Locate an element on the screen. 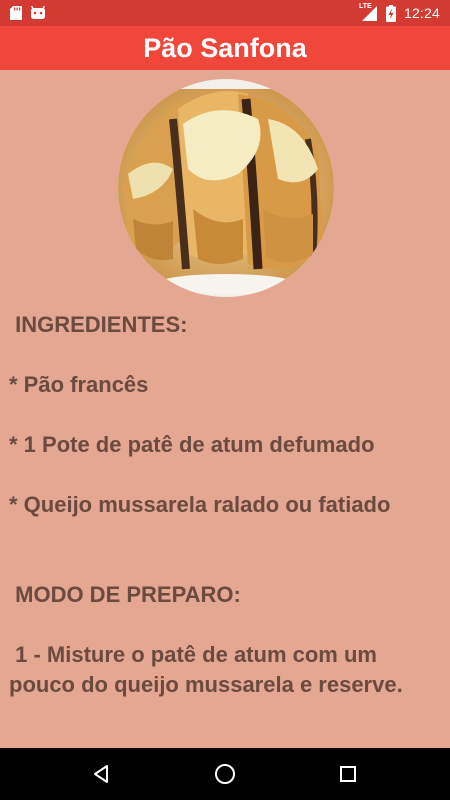 This screenshot has height=800, width=450. app-bar: Pão Sanfona is located at coordinates (225, 48).